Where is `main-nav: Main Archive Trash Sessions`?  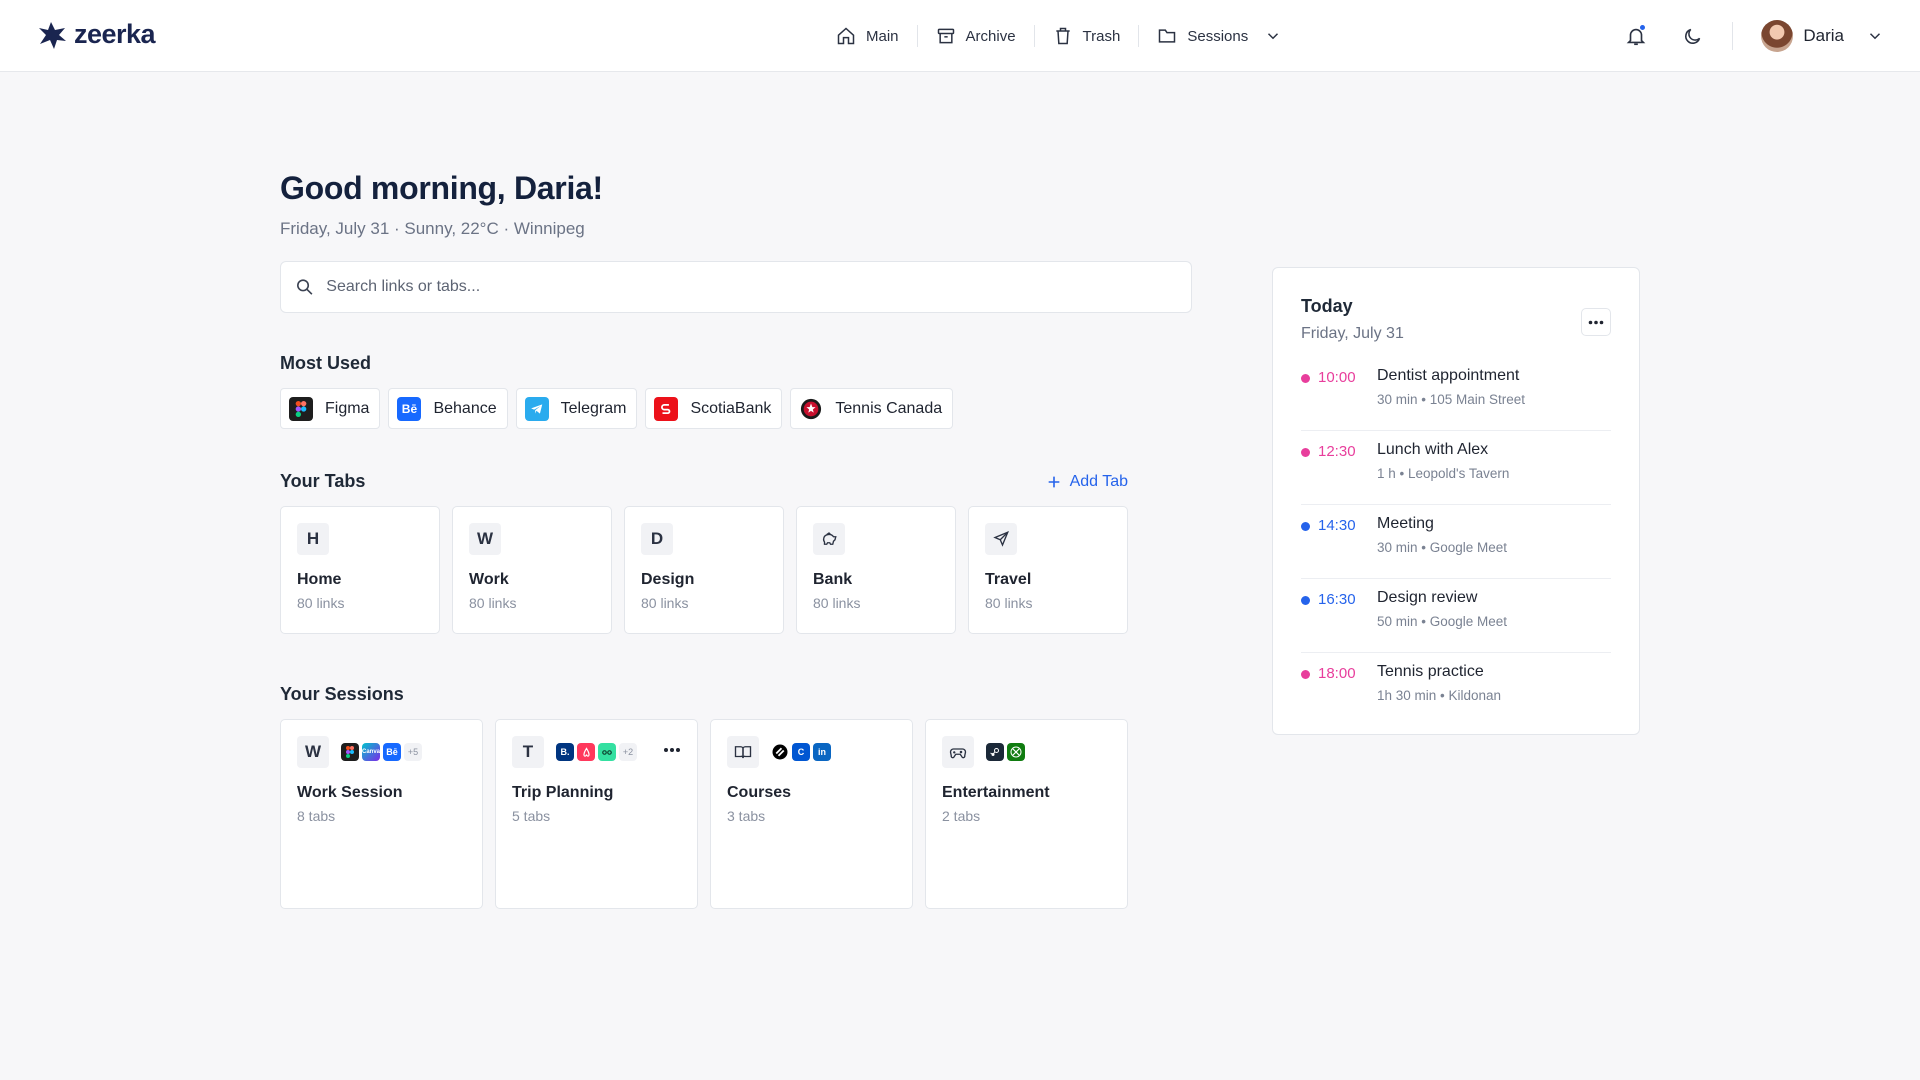 main-nav: Main Archive Trash Sessions is located at coordinates (1059, 36).